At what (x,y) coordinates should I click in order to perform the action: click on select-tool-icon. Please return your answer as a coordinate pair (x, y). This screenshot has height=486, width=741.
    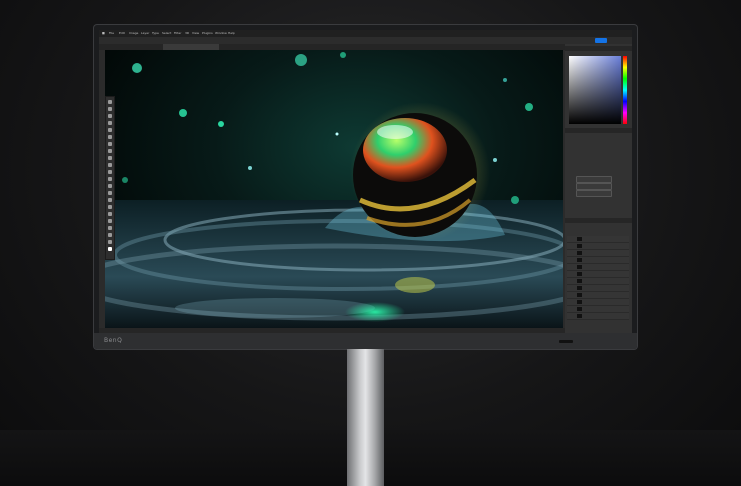
    Looking at the image, I should click on (110, 123).